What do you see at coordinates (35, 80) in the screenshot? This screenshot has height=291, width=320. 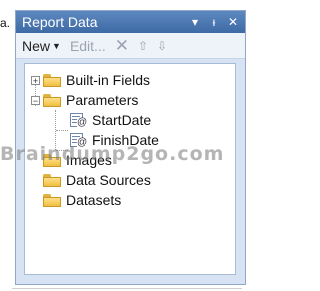 I see `expand-icon: +` at bounding box center [35, 80].